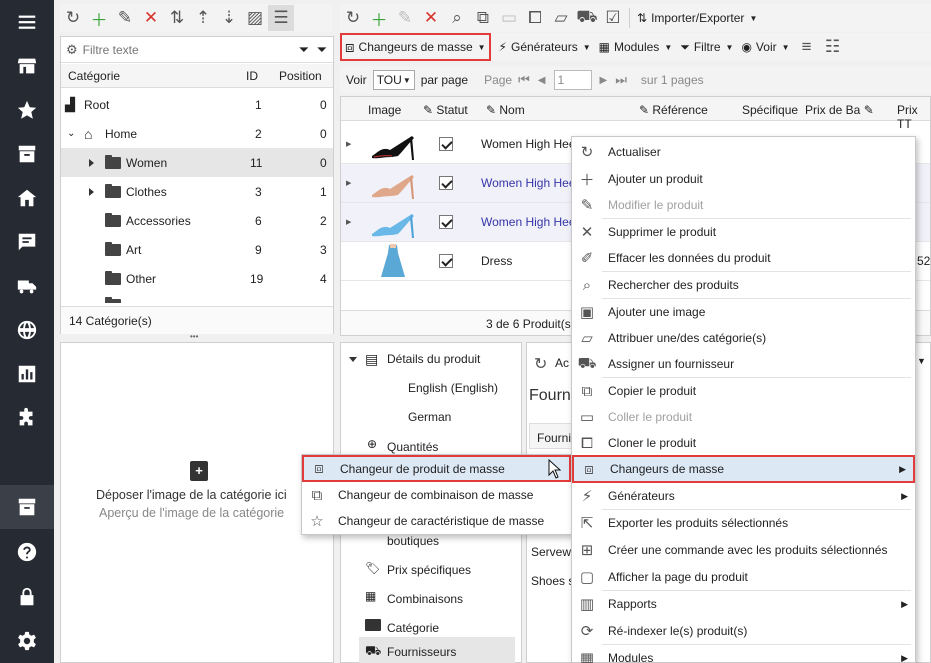  Describe the element at coordinates (743, 312) in the screenshot. I see `menu-item-add-image: ▣ Ajouter une image` at that location.